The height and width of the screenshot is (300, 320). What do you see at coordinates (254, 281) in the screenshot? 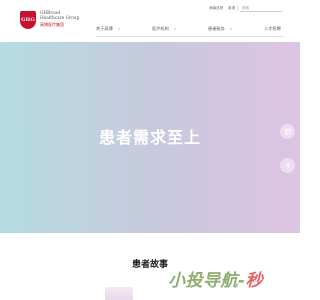
I see `watermark-suffix: 秒` at bounding box center [254, 281].